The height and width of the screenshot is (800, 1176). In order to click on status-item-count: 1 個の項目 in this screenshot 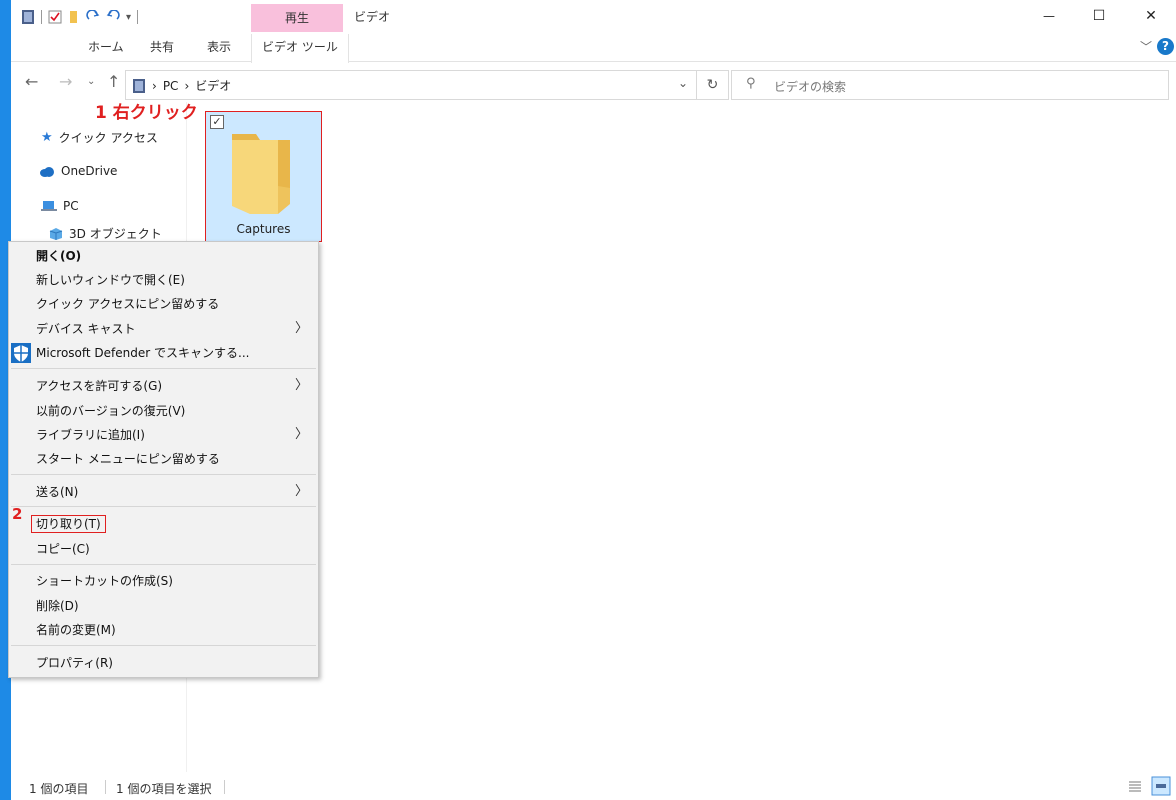, I will do `click(59, 789)`.